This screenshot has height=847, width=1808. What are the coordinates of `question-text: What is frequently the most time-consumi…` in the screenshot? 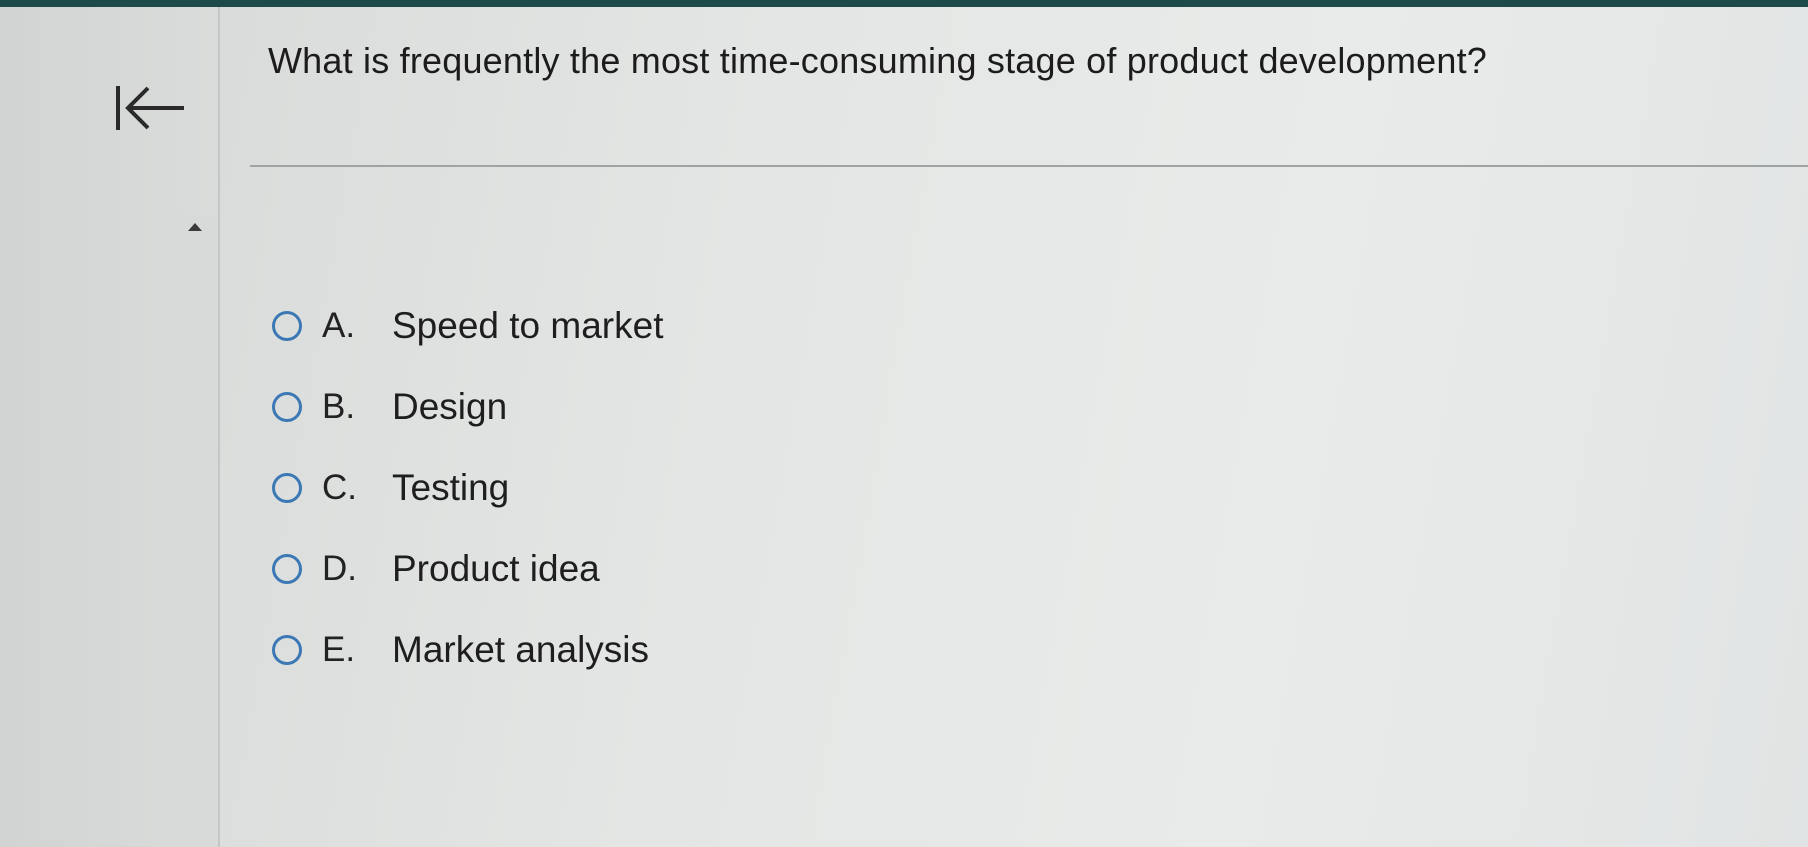 It's located at (878, 60).